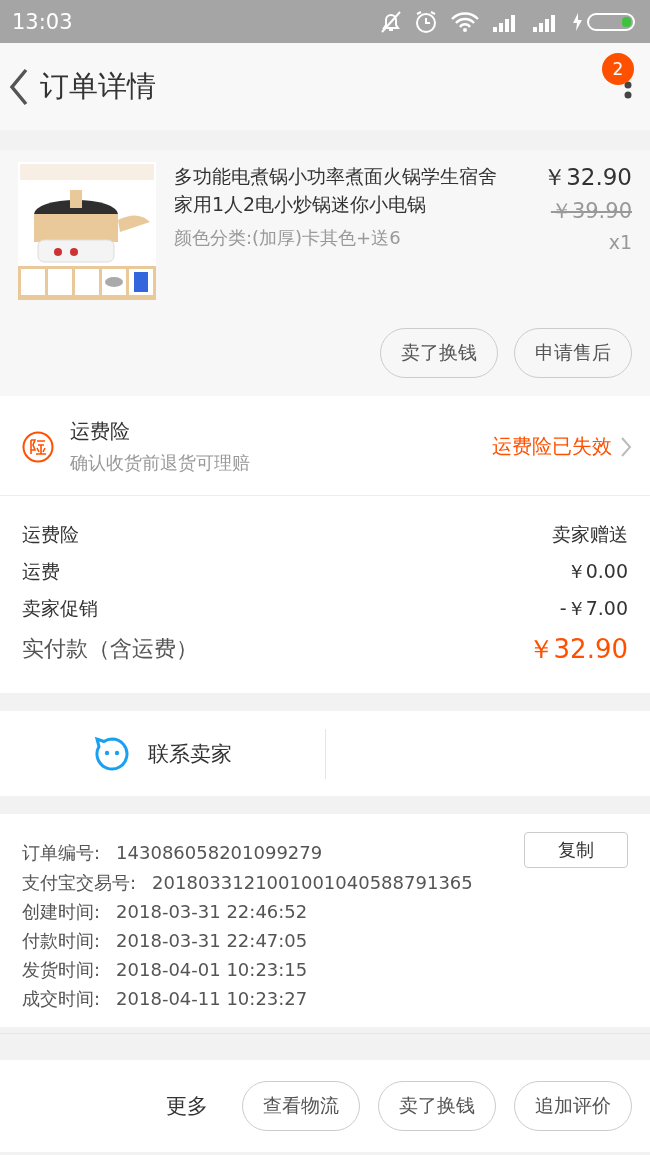 The image size is (650, 1155). I want to click on action-button: 追加评价, so click(573, 1106).